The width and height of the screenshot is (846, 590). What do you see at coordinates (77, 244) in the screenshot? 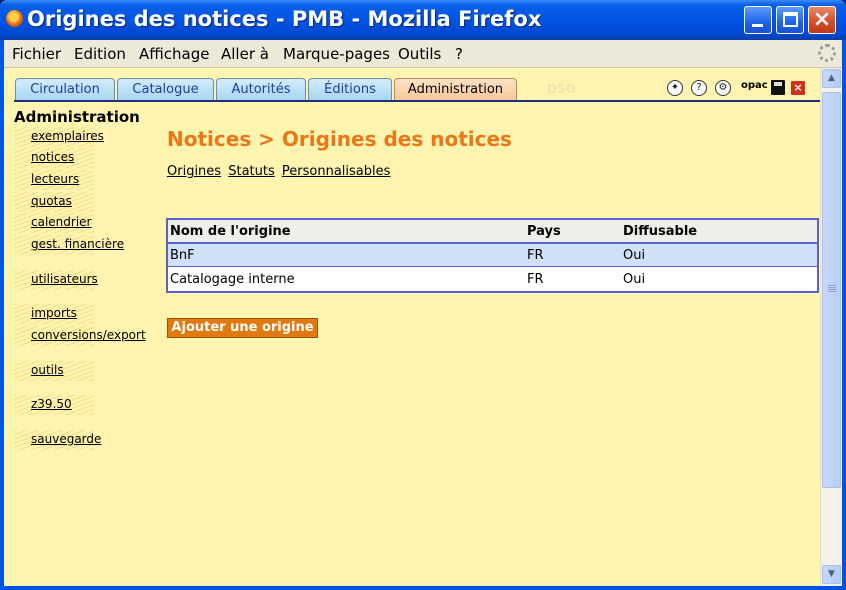
I see `sidebar-link: gest. financière` at bounding box center [77, 244].